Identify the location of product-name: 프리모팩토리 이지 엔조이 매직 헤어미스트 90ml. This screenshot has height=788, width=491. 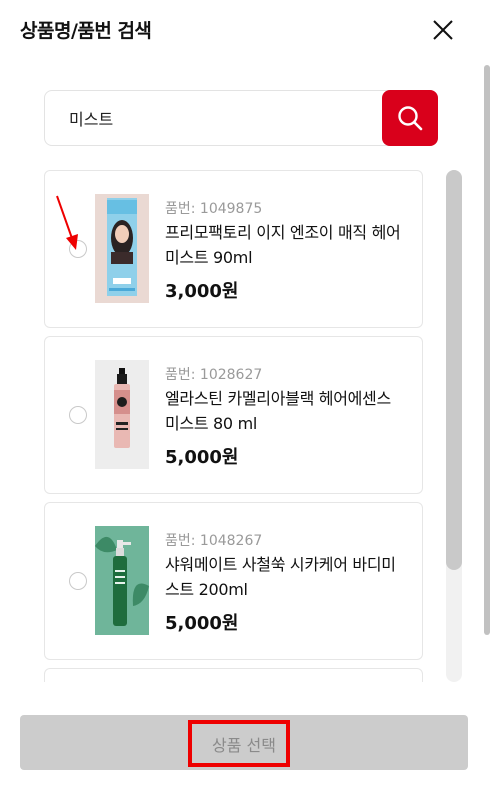
(283, 245).